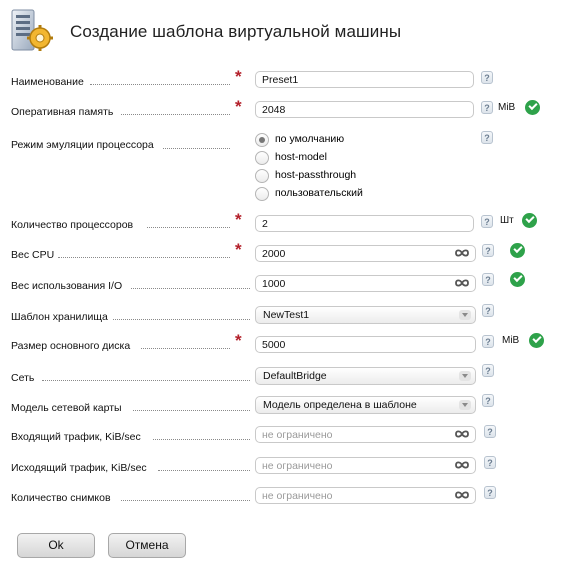 The height and width of the screenshot is (575, 563). Describe the element at coordinates (365, 434) in the screenshot. I see `traffic-in-input: не ограничено` at that location.